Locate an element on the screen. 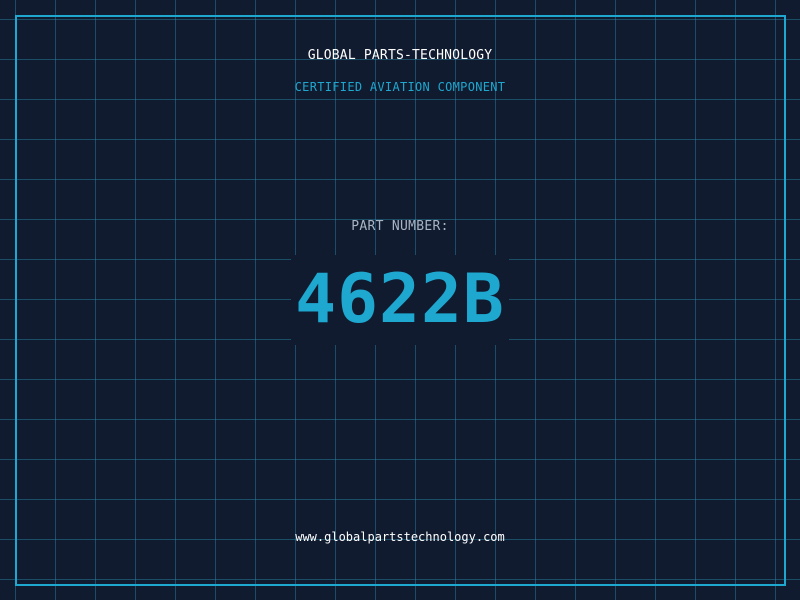 This screenshot has height=600, width=800. company-name: GLOBAL PARTS-TECHNOLOGY is located at coordinates (400, 55).